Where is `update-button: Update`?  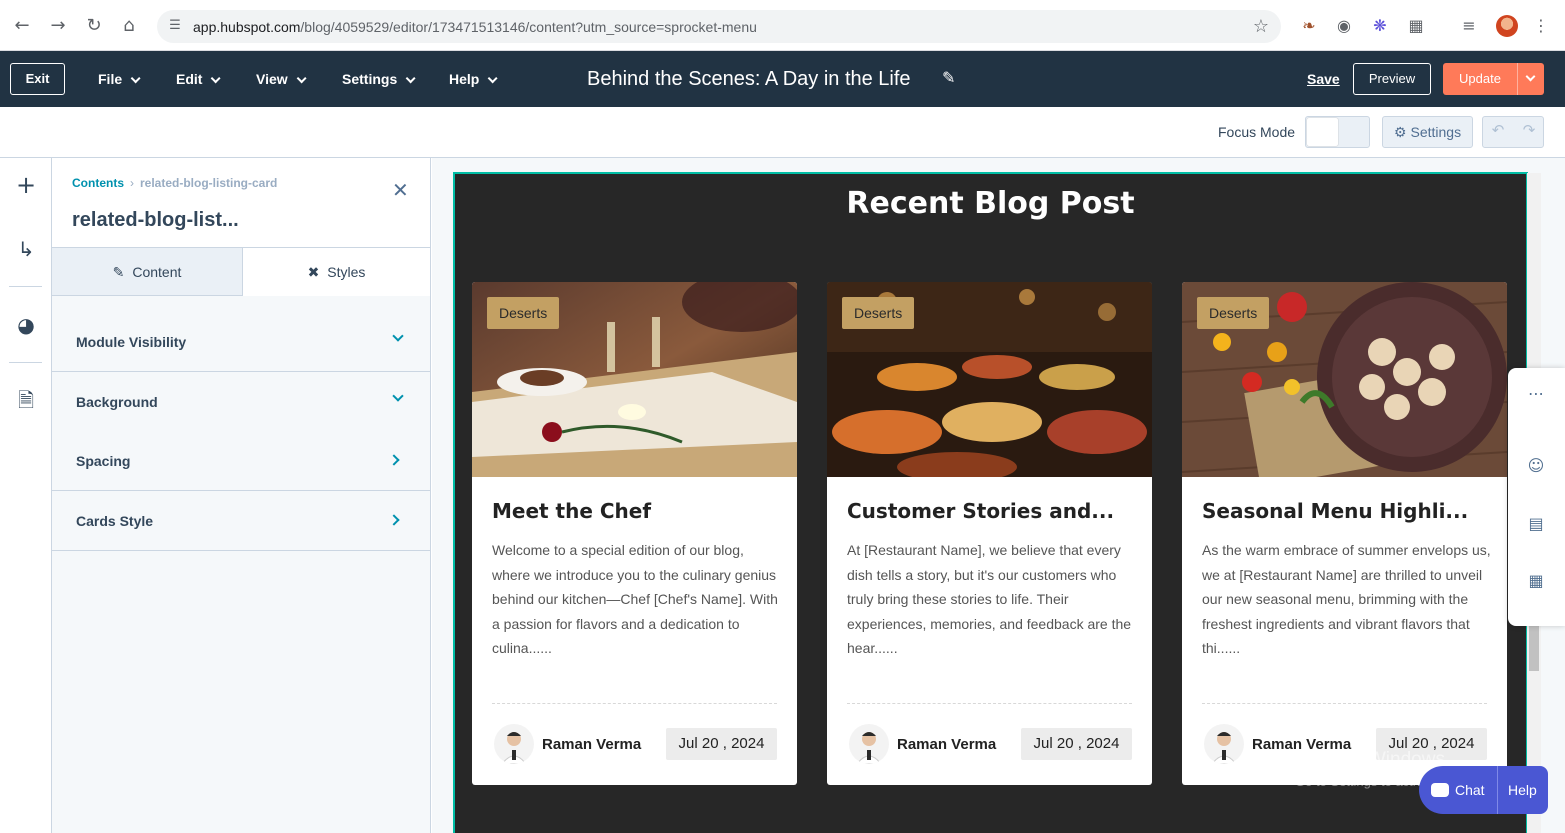 update-button: Update is located at coordinates (1493, 79).